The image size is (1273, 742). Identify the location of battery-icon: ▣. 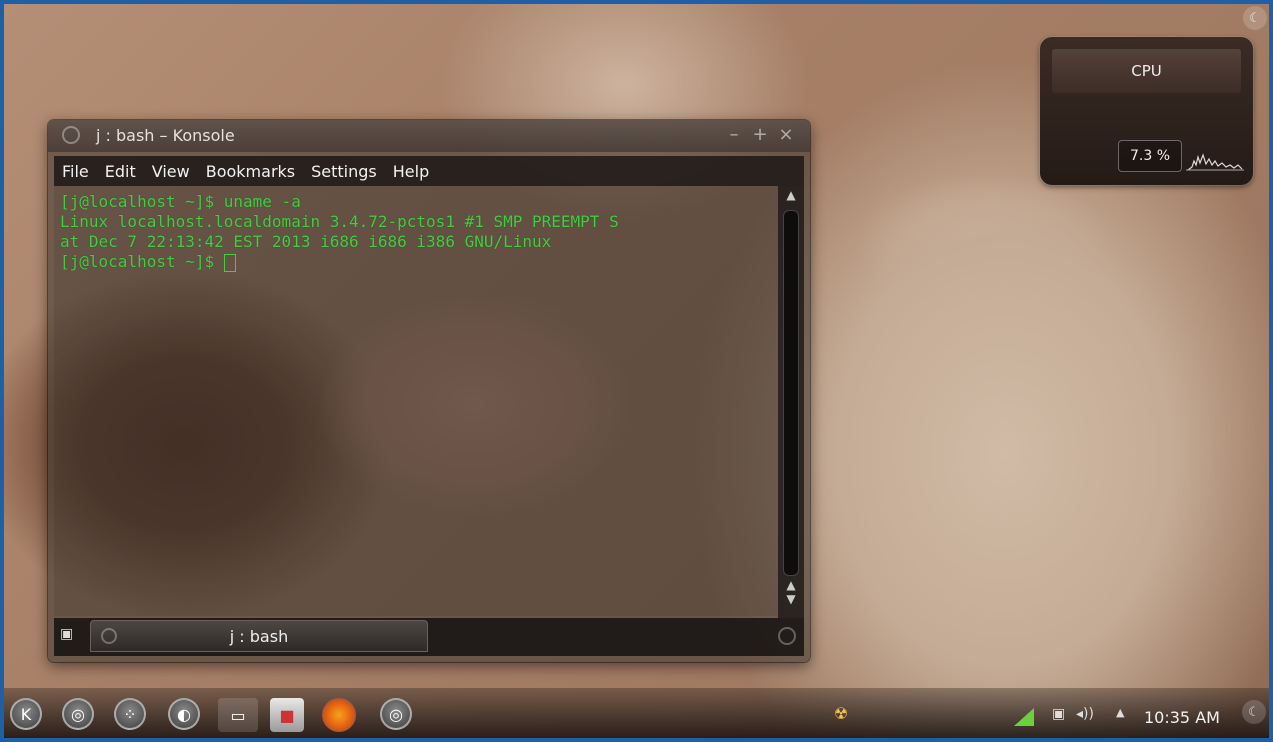
(1058, 714).